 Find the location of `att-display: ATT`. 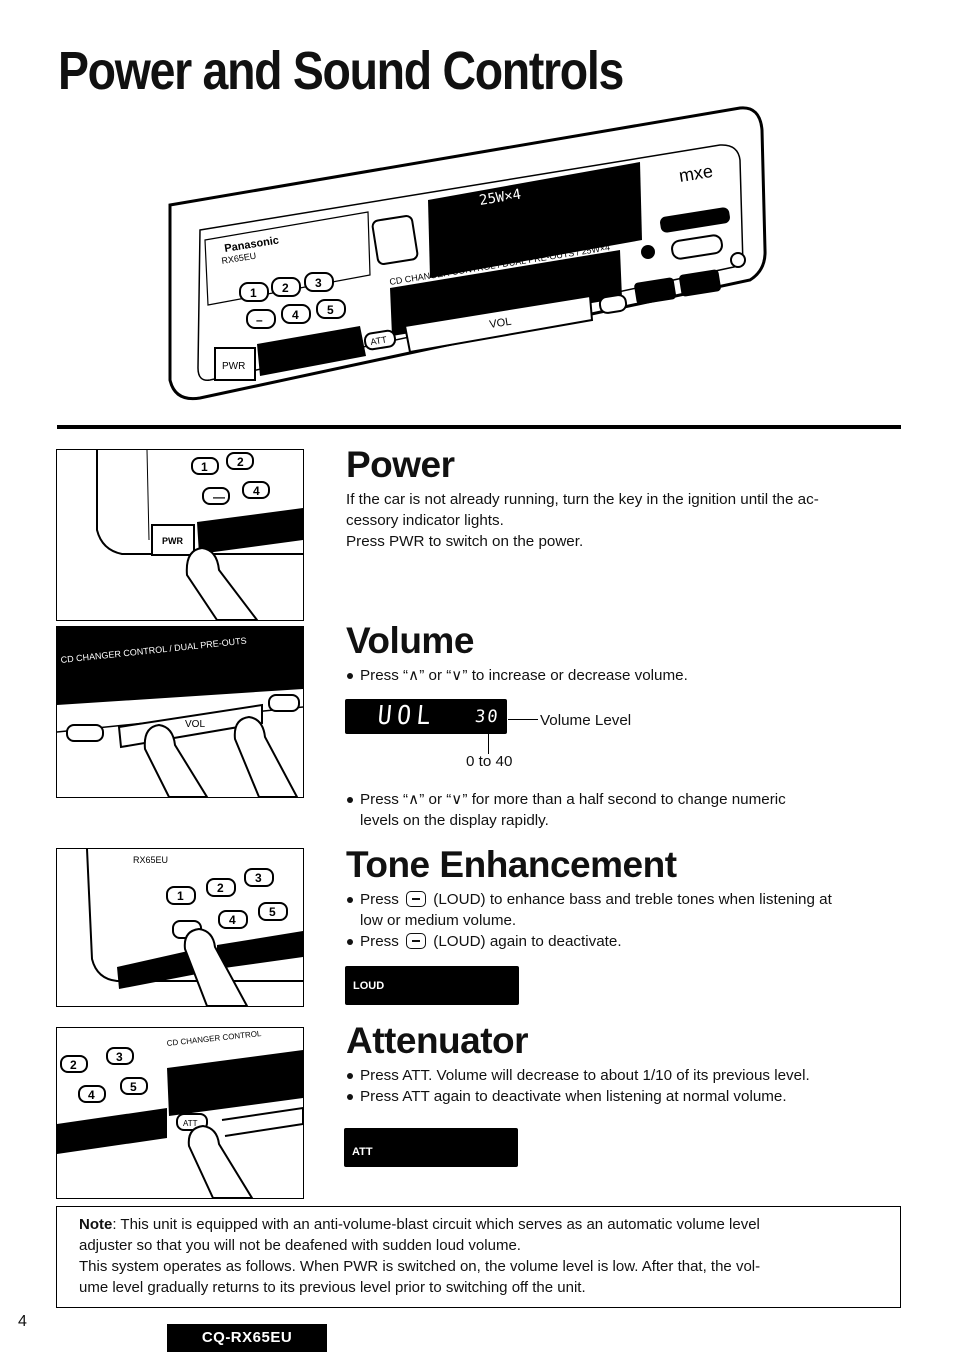

att-display: ATT is located at coordinates (431, 1147).